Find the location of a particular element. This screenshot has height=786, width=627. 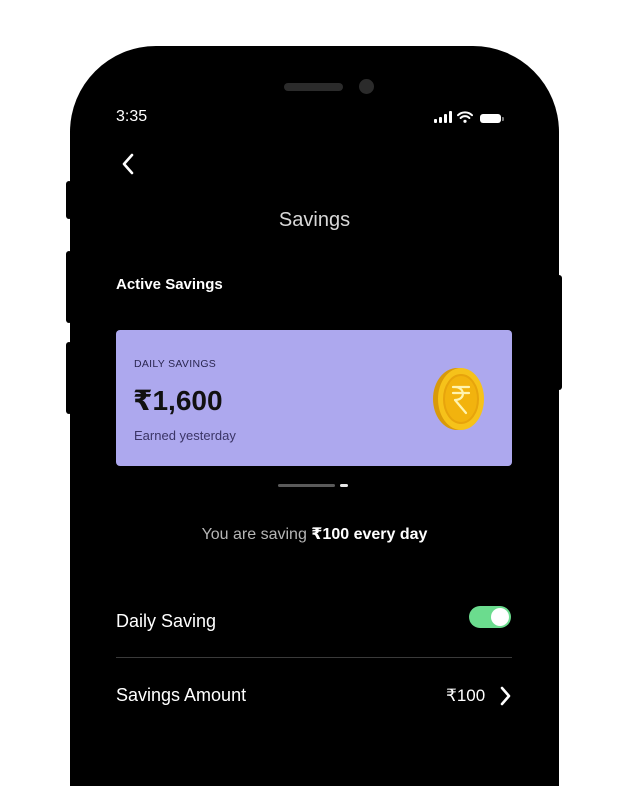

back-button is located at coordinates (128, 164).